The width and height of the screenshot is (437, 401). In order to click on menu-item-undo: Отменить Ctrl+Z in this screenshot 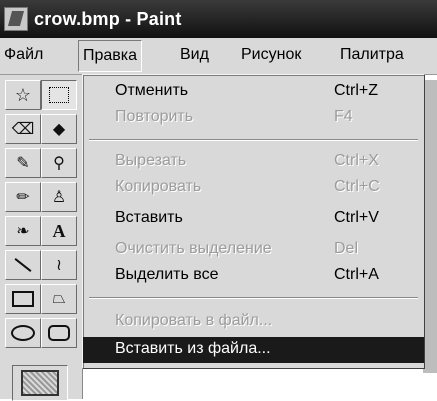, I will do `click(253, 92)`.